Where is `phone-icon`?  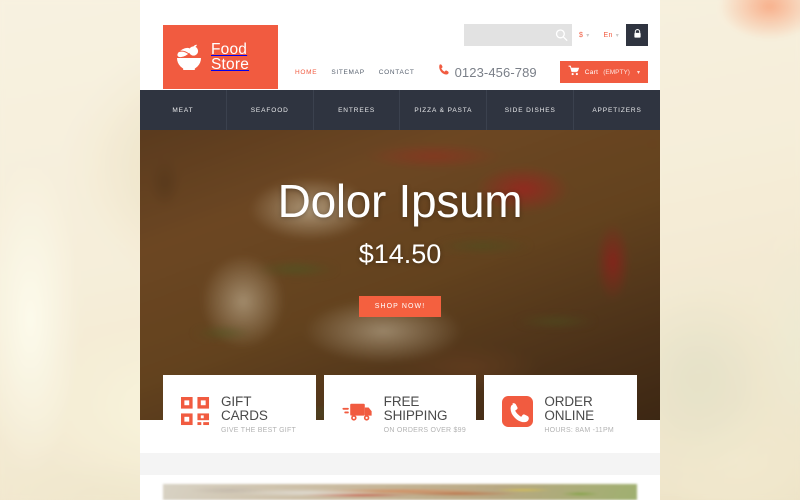
phone-icon is located at coordinates (443, 72).